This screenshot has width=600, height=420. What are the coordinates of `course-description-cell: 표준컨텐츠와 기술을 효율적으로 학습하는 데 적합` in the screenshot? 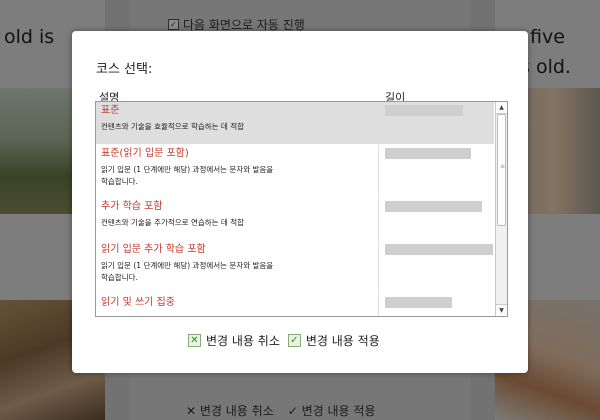 It's located at (237, 123).